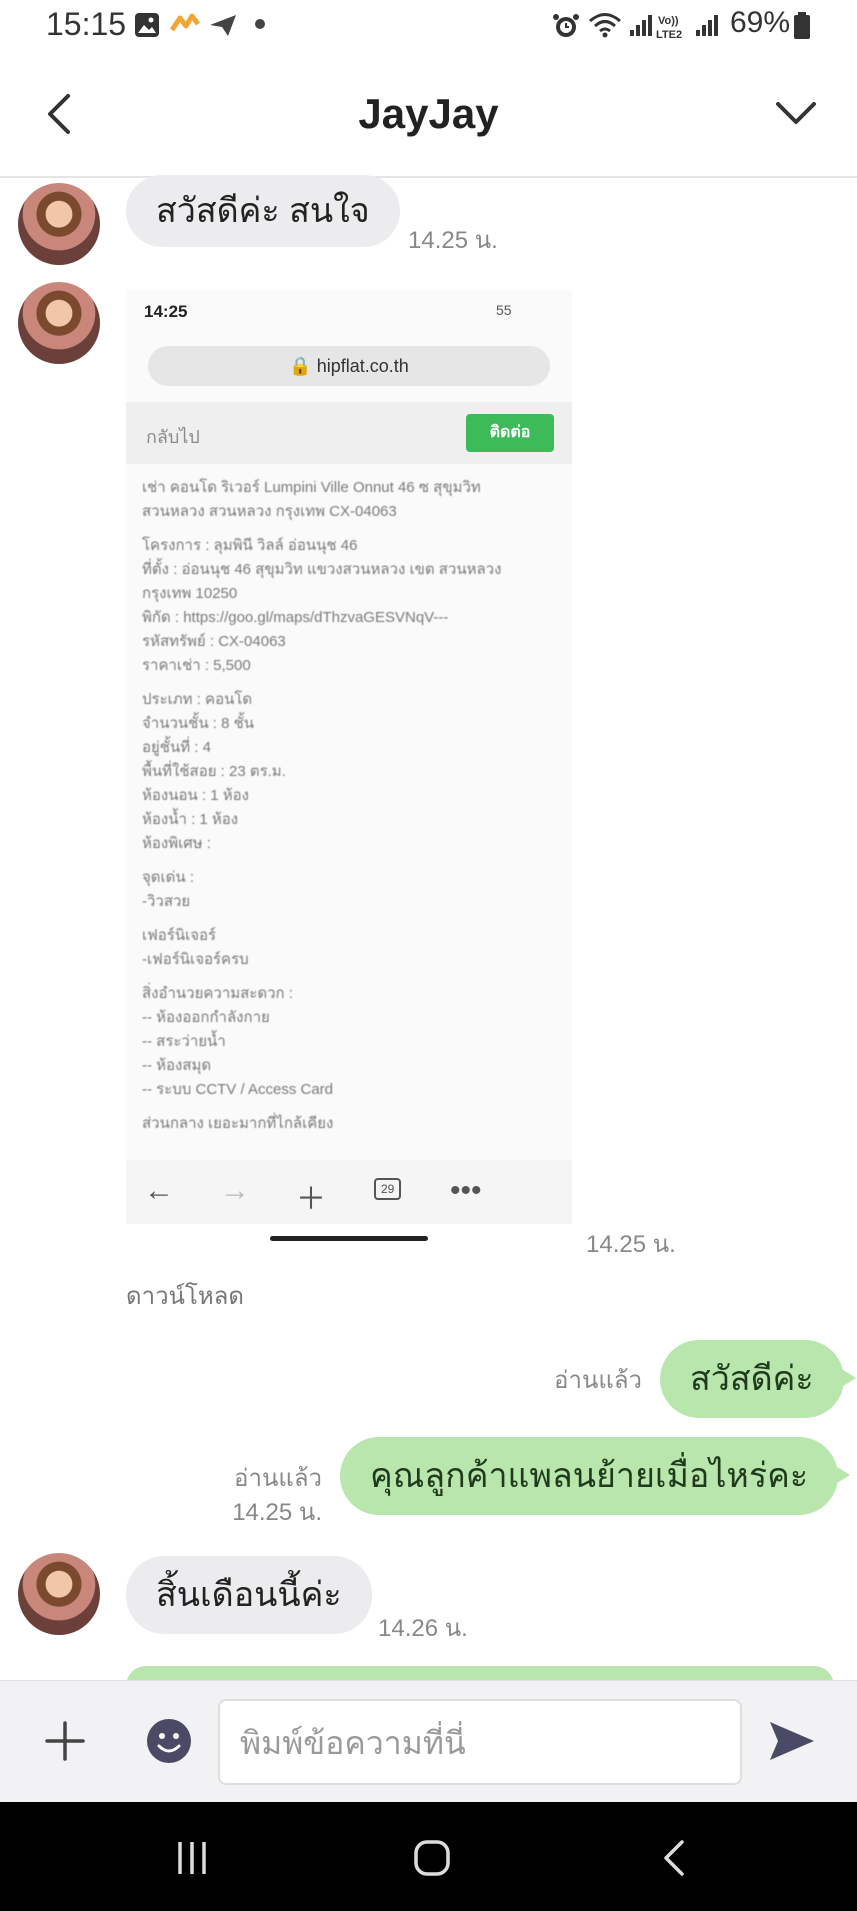 The width and height of the screenshot is (857, 1911). What do you see at coordinates (192, 1858) in the screenshot?
I see `recent-apps-icon` at bounding box center [192, 1858].